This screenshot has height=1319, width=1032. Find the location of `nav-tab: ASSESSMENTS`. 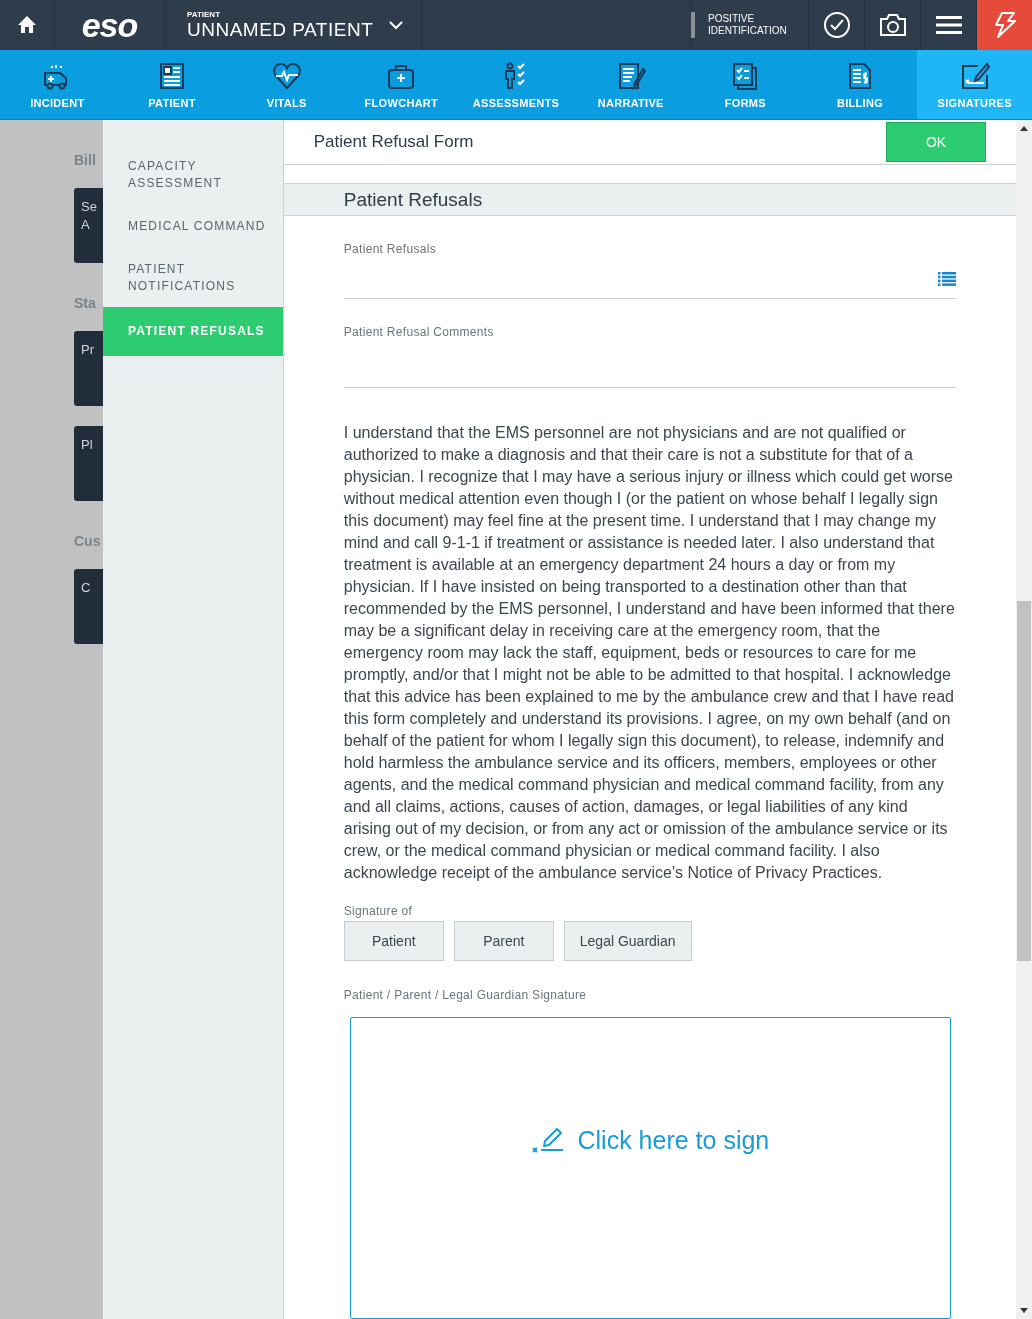

nav-tab: ASSESSMENTS is located at coordinates (516, 84).